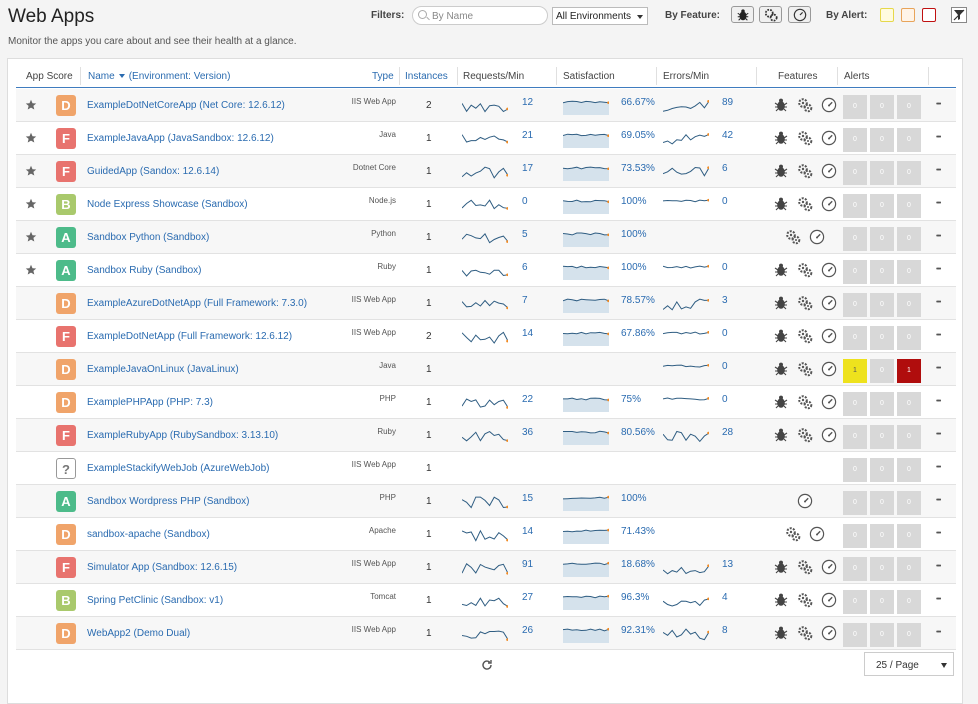 The width and height of the screenshot is (978, 704). I want to click on errors-per-min: 0, so click(725, 366).